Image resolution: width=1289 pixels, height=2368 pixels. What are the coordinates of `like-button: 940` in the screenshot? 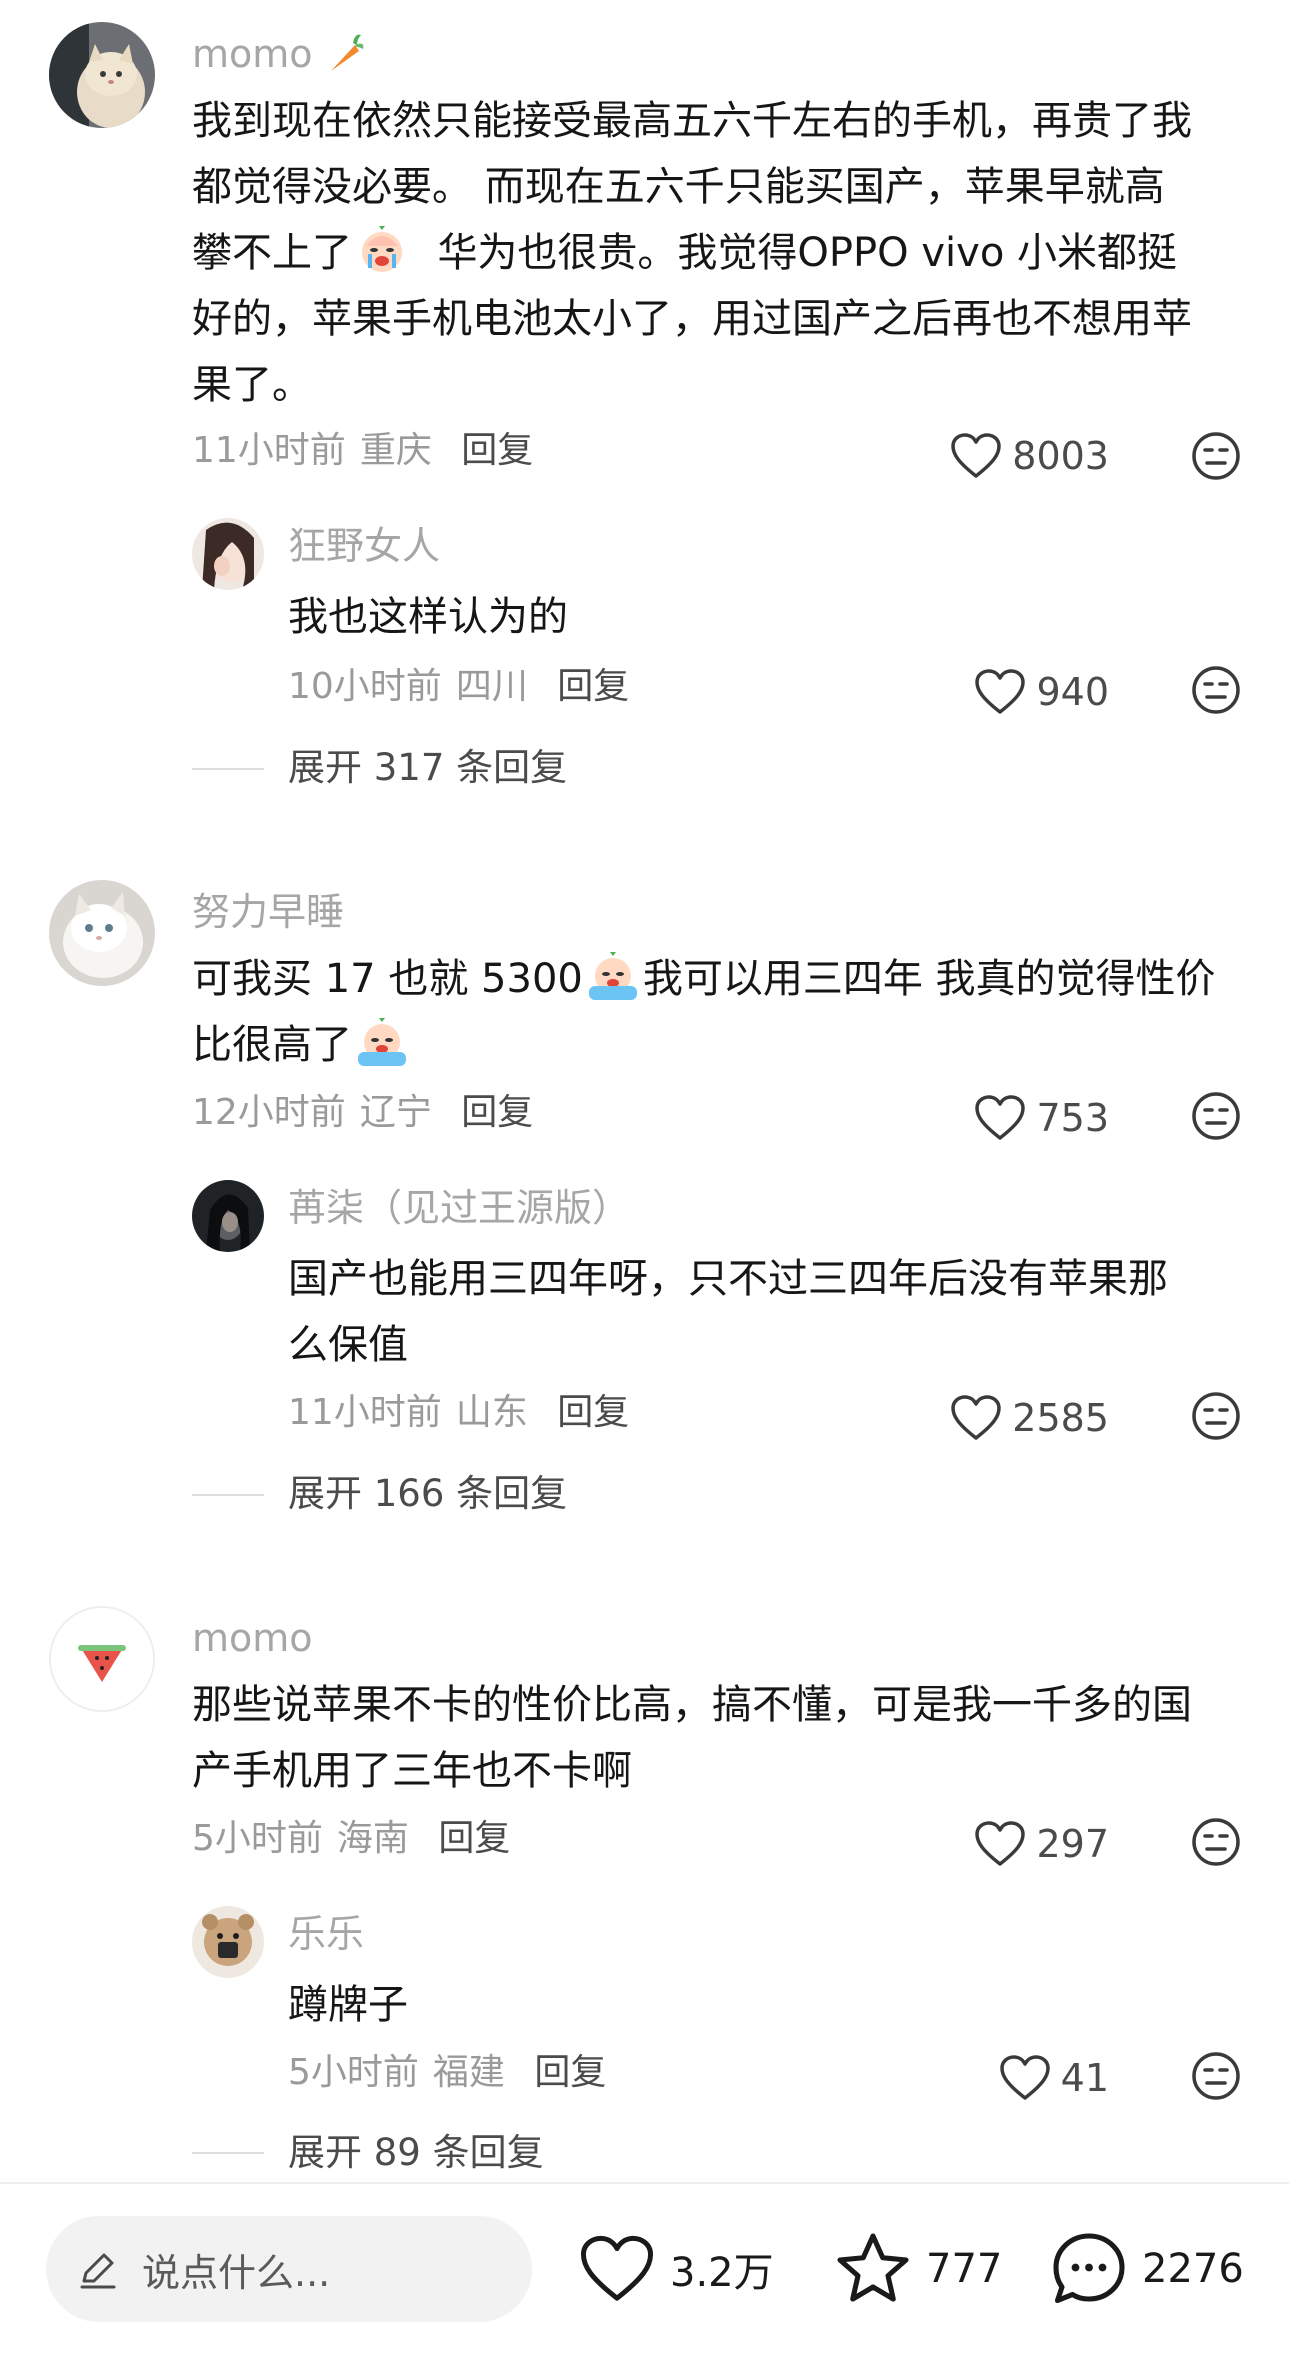 It's located at (1041, 692).